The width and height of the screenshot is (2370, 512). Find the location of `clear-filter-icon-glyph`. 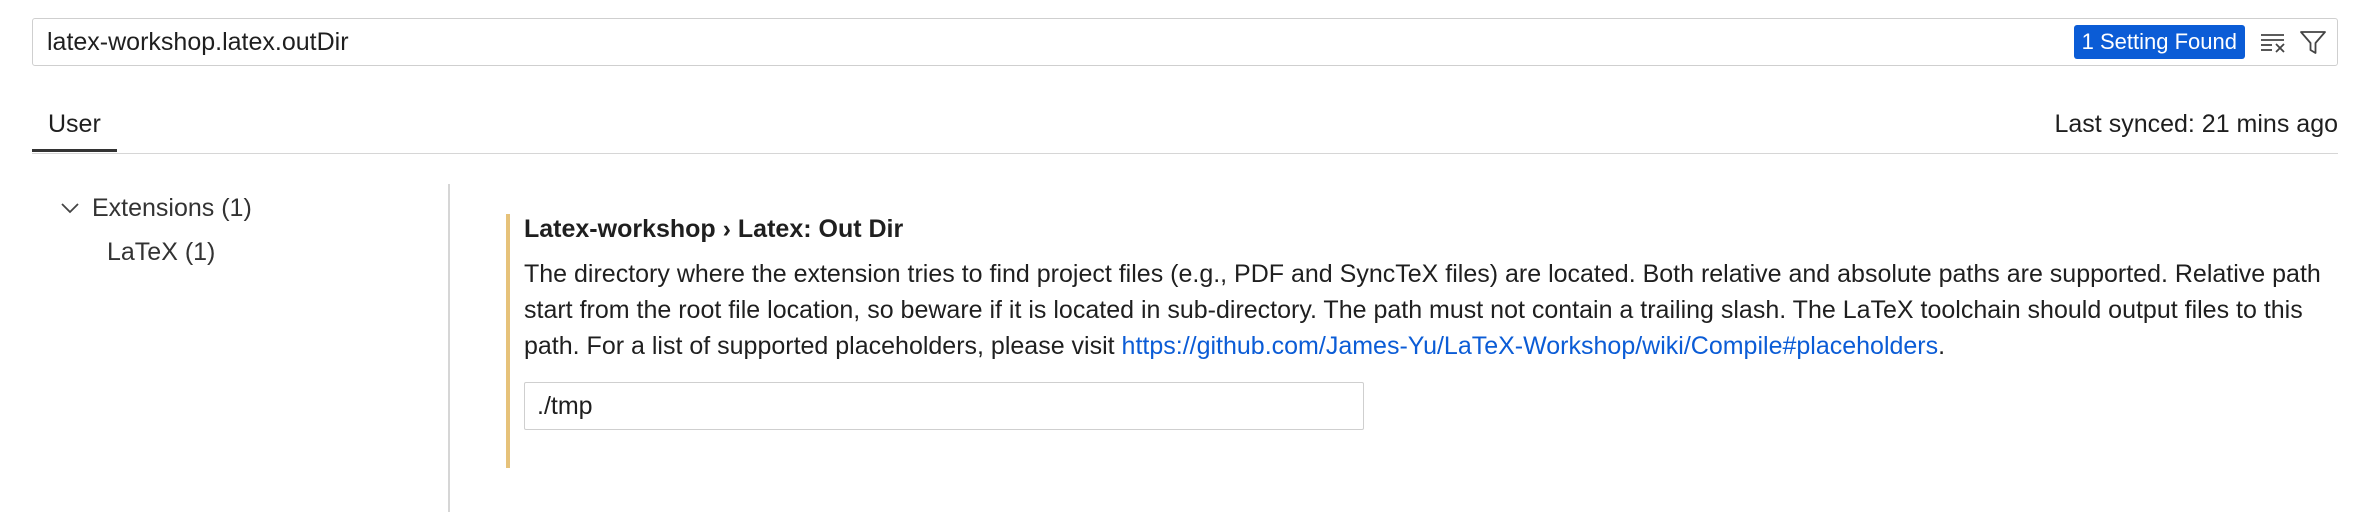

clear-filter-icon-glyph is located at coordinates (2273, 43).